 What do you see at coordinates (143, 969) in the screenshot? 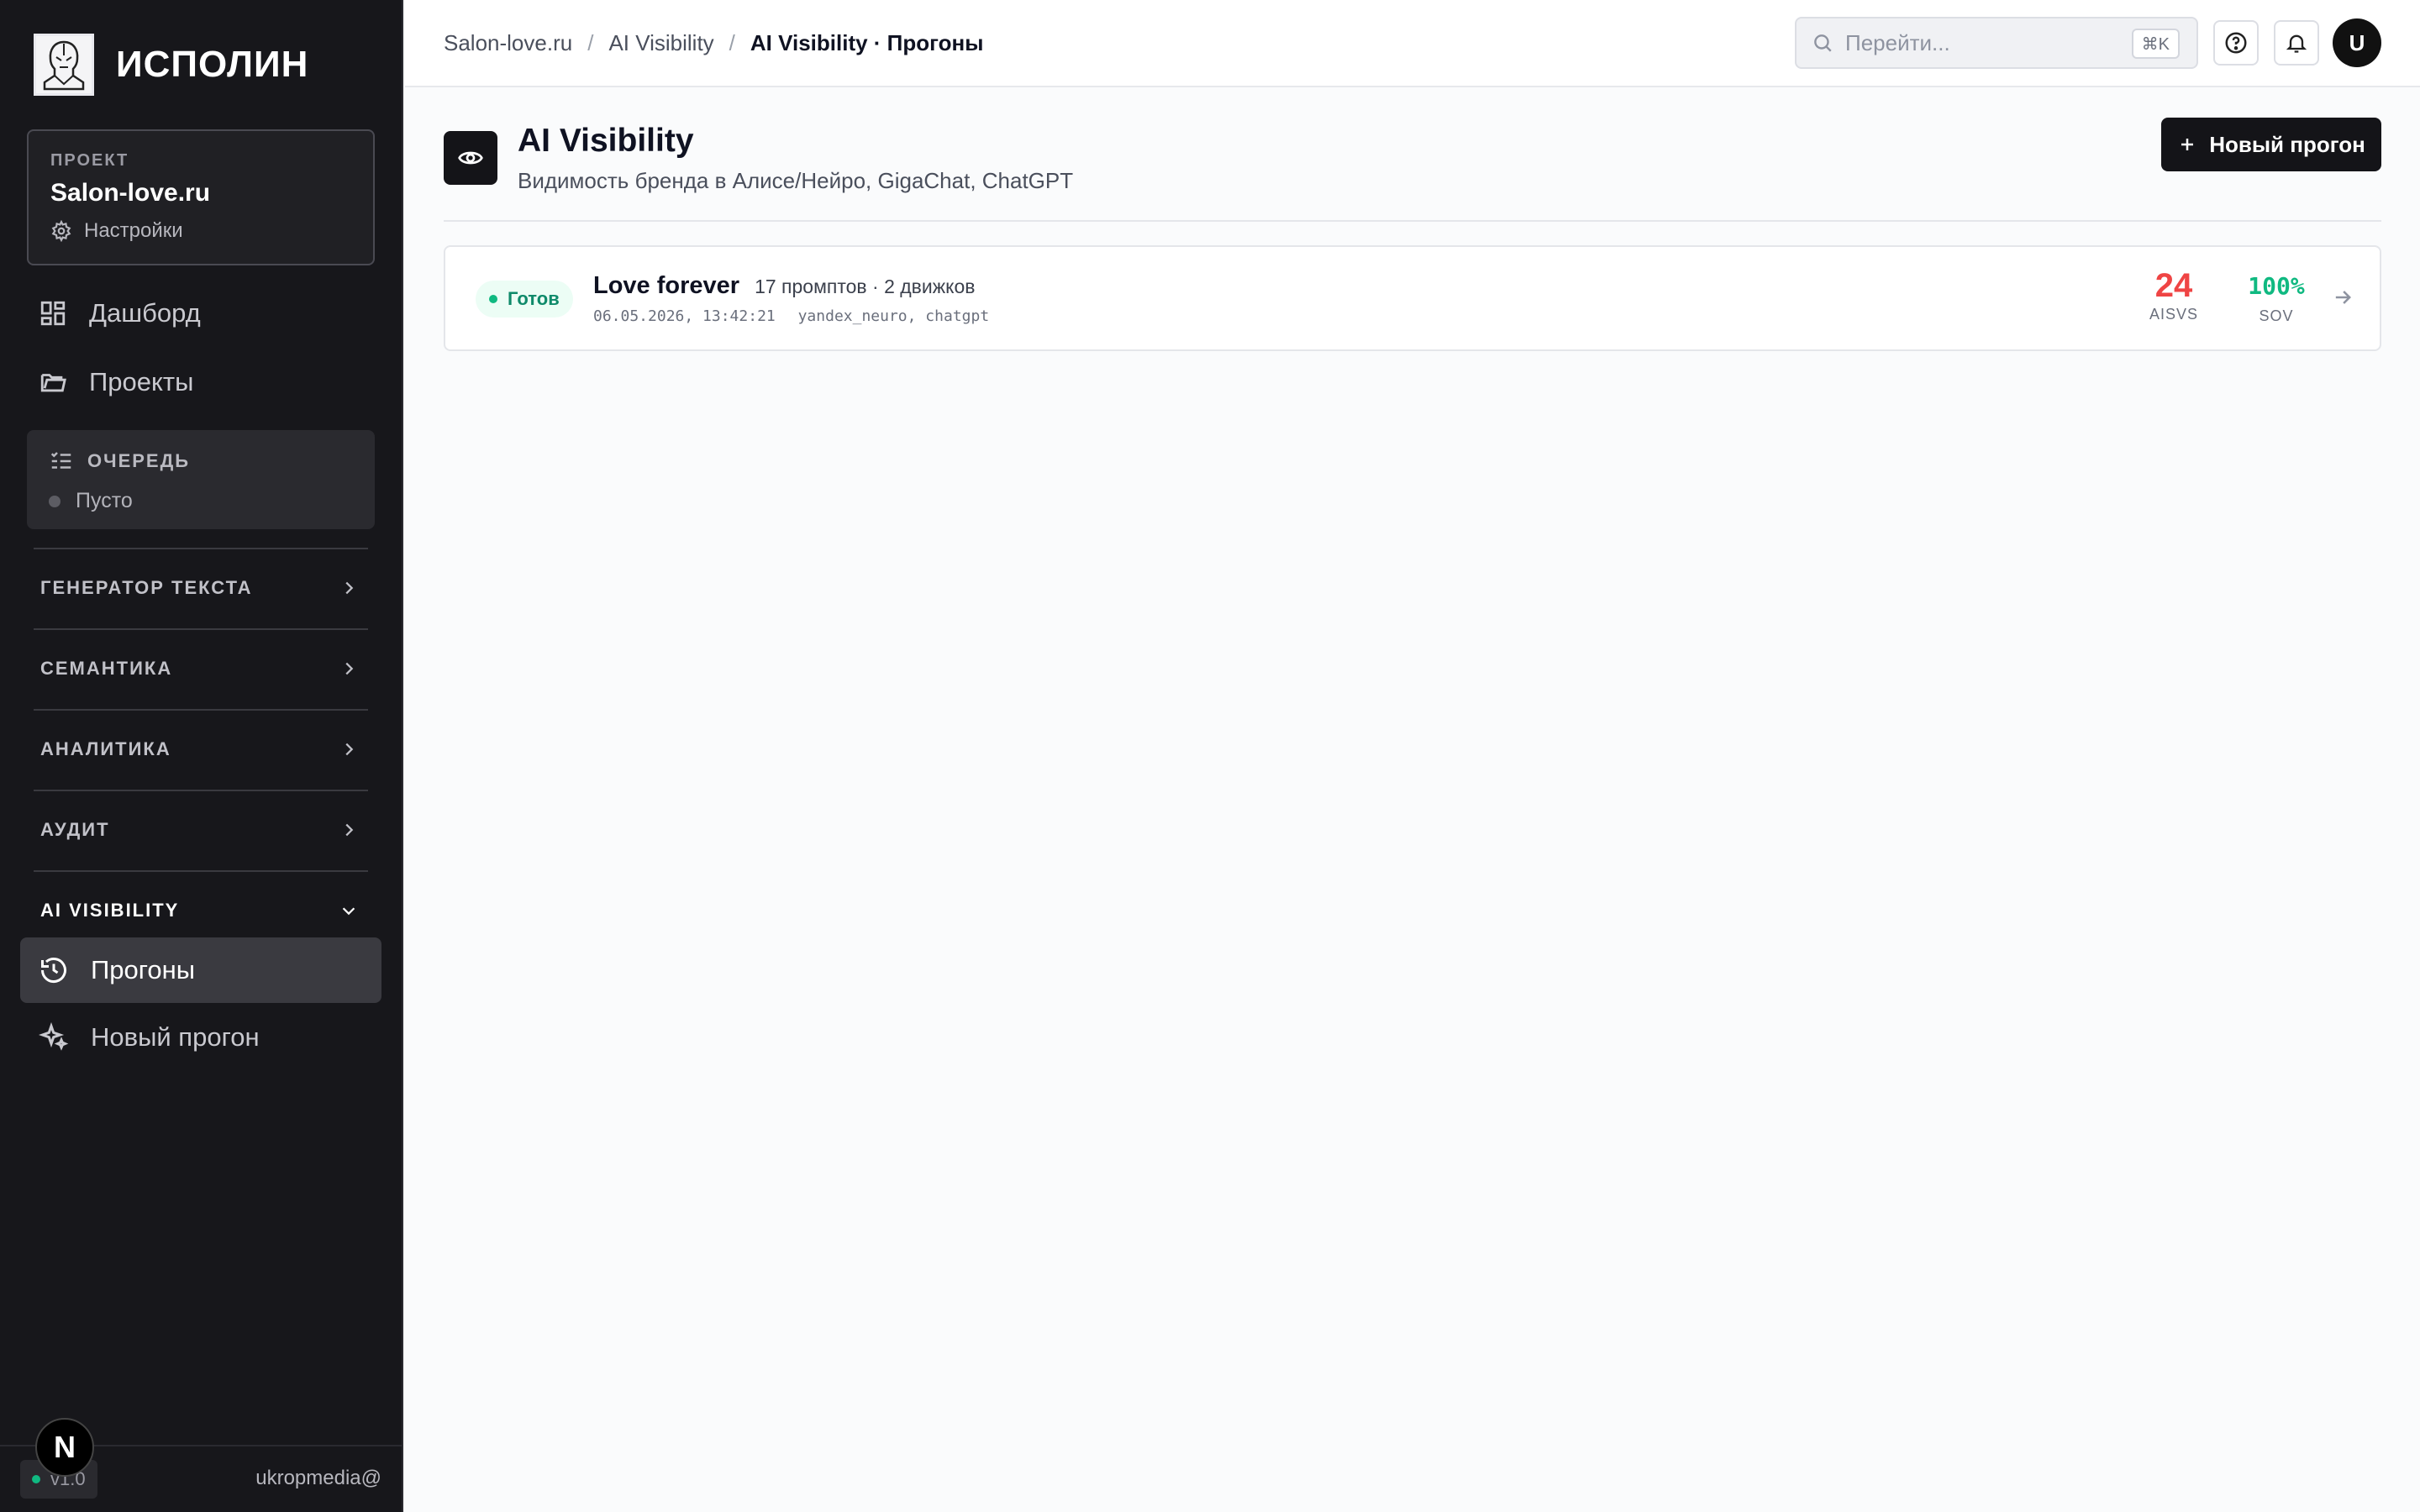
I see `sidebar-item-label: Прогоны` at bounding box center [143, 969].